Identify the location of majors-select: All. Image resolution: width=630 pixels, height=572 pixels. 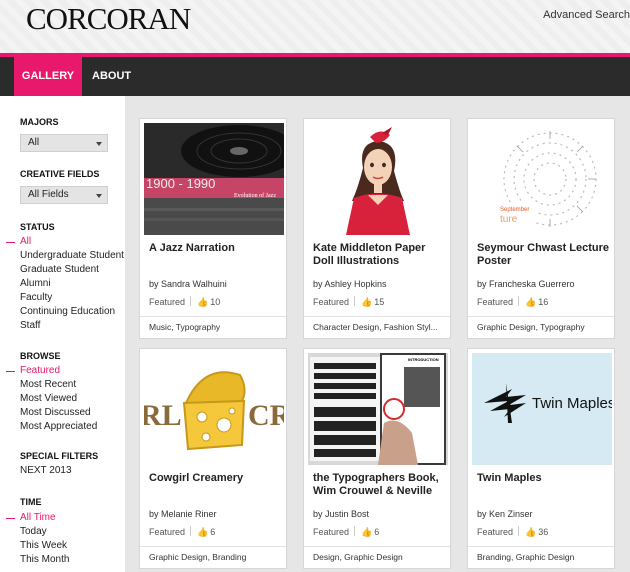
(64, 143).